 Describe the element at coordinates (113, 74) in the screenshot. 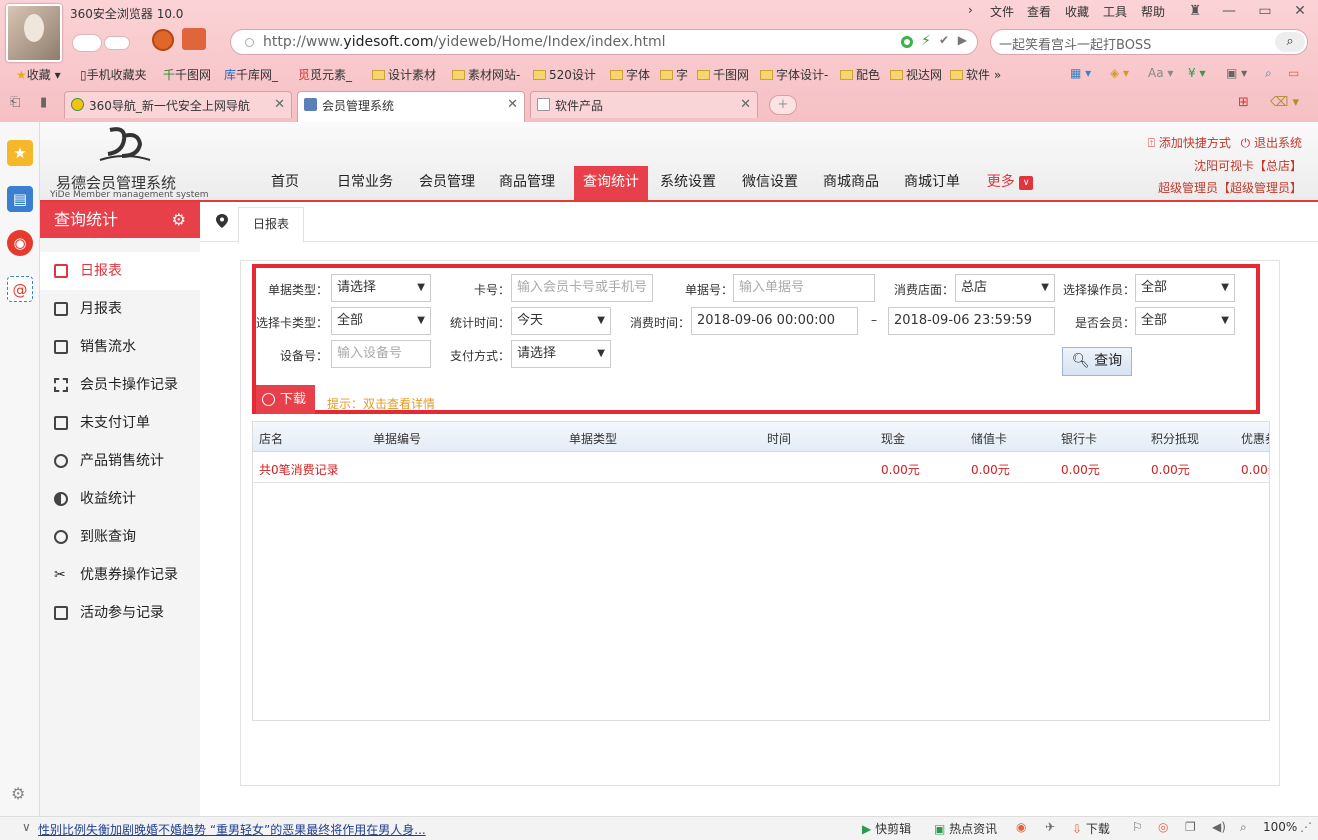

I see `bookmark-mobile: ▯手机收藏夹` at that location.